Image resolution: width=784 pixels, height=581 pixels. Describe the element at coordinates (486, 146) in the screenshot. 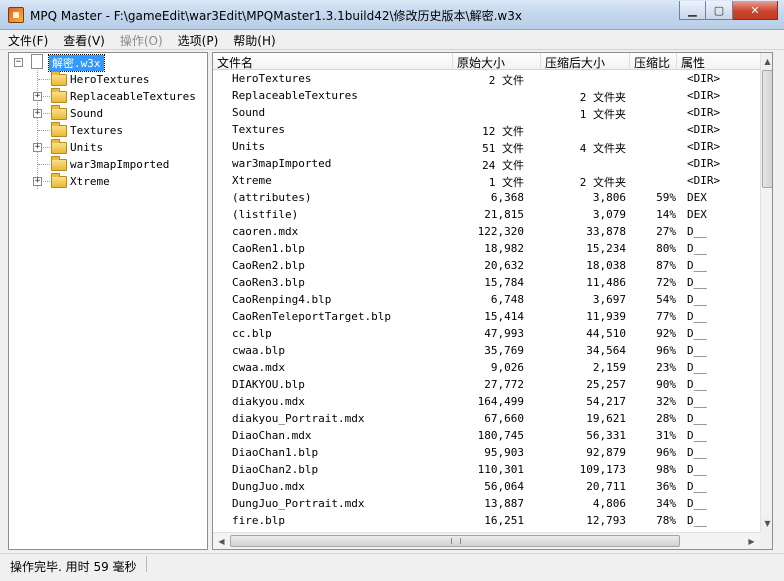

I see `table-row: Units 51 文件 4 文件夹 <DIR>` at that location.